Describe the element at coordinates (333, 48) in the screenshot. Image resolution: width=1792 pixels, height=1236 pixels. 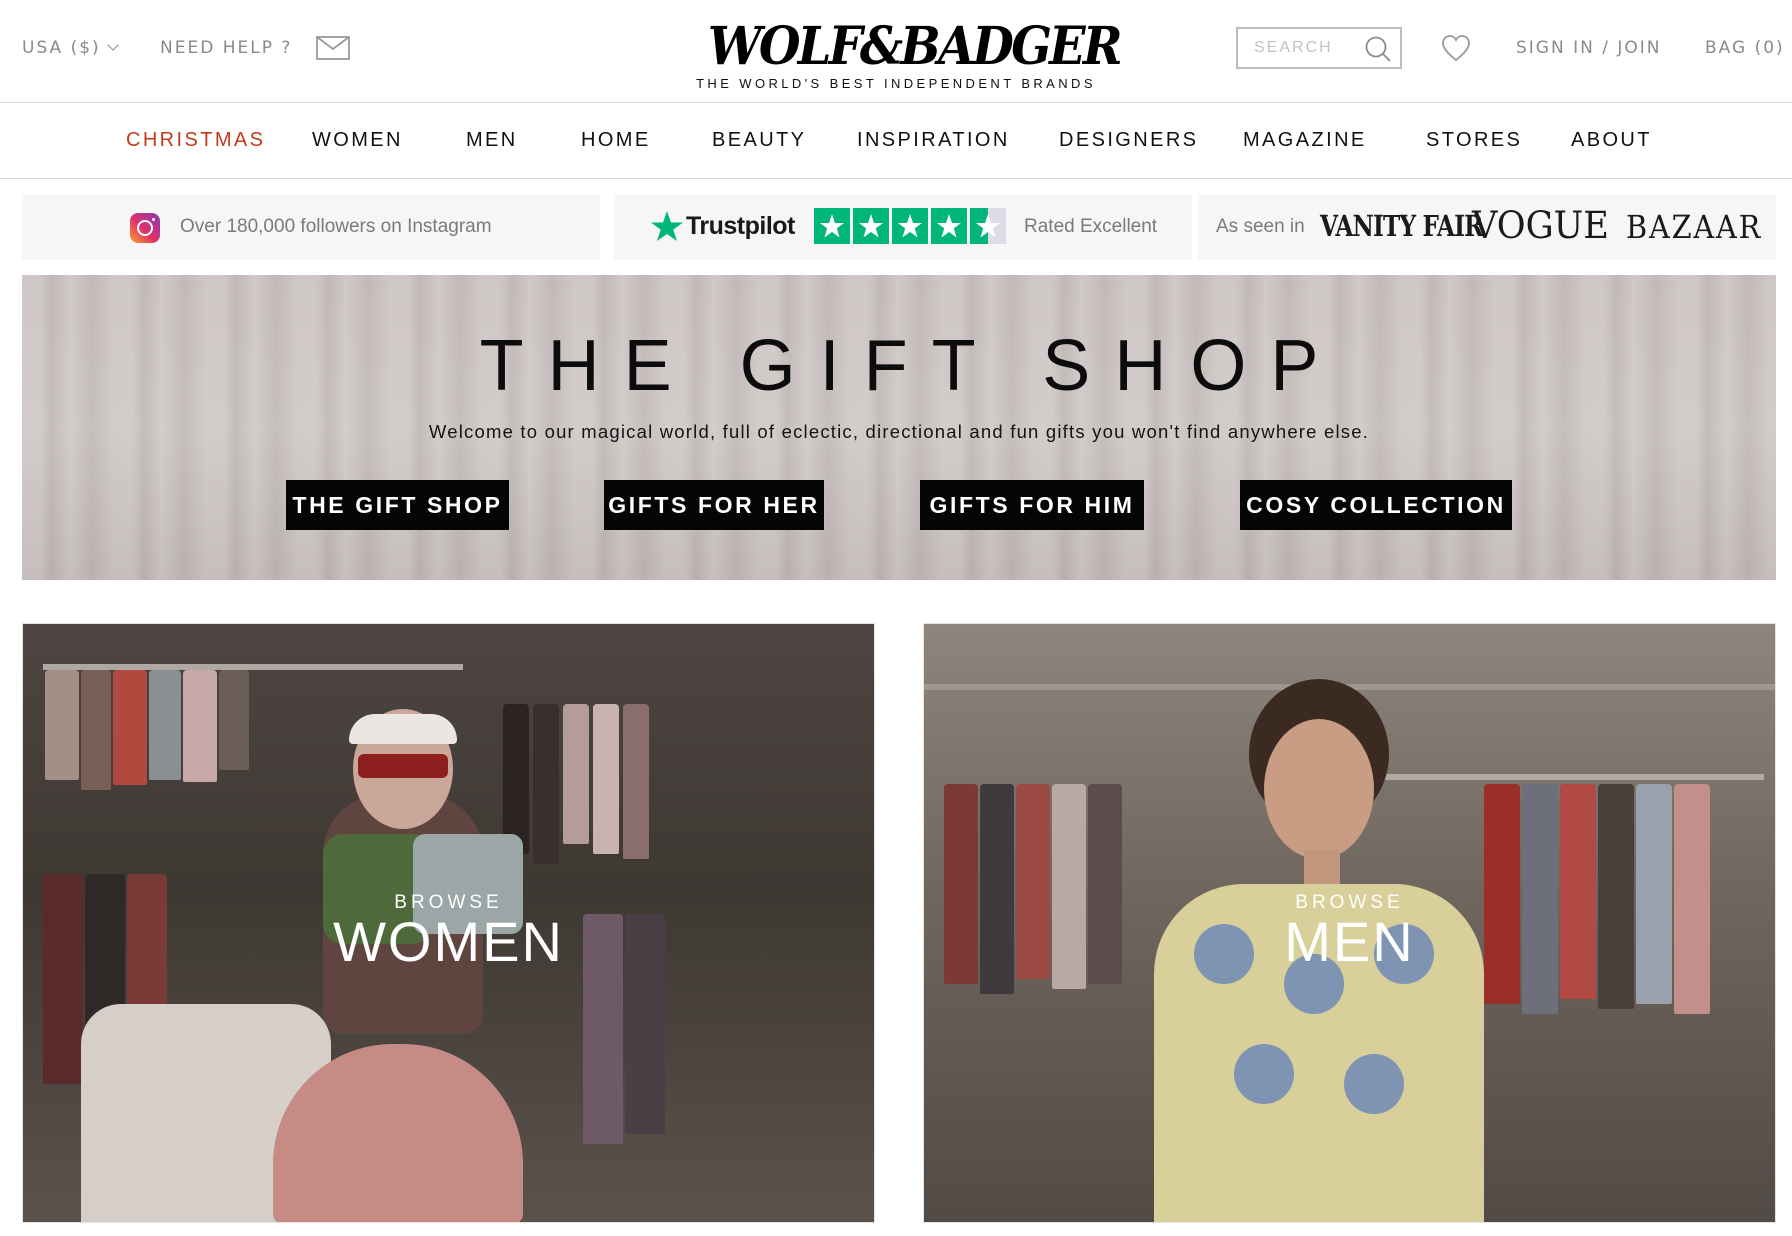
I see `mail-icon` at that location.